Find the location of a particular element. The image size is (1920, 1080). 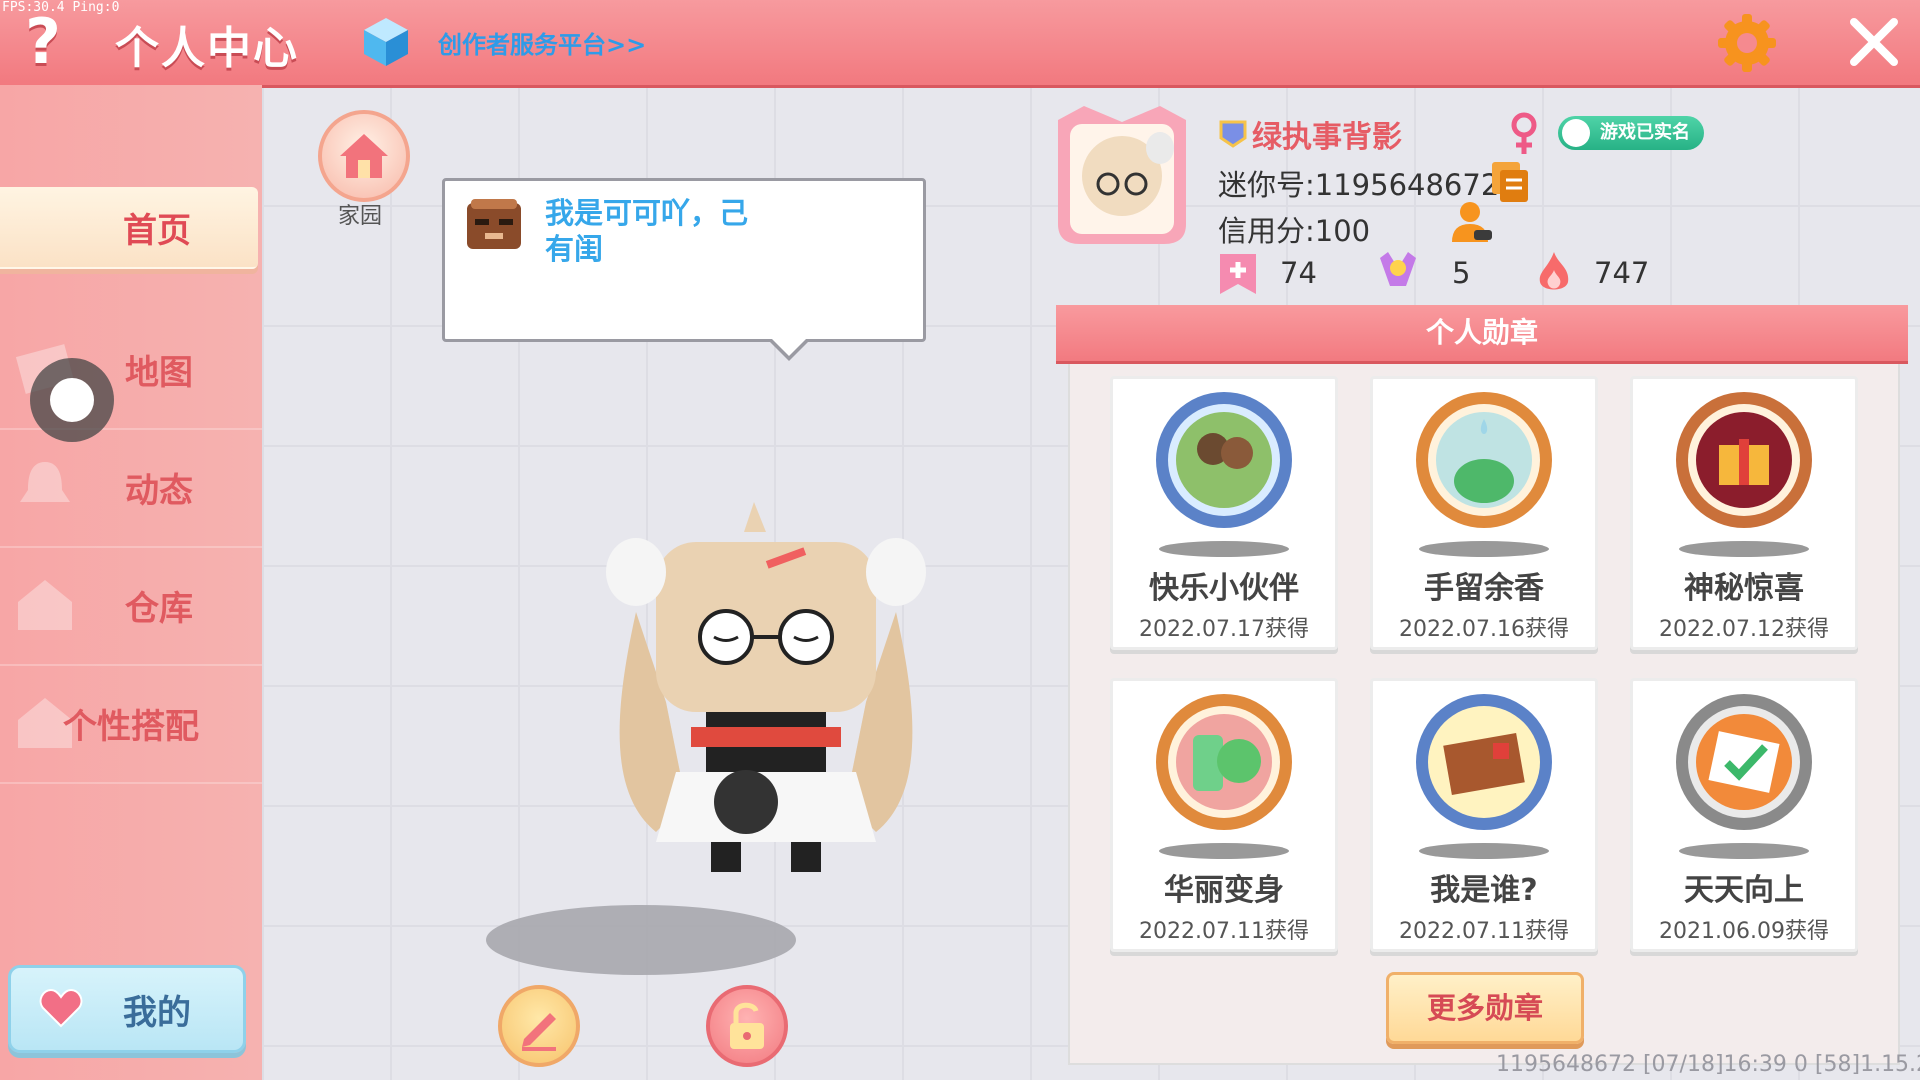

signature-line-2: 有闺 is located at coordinates (574, 249).